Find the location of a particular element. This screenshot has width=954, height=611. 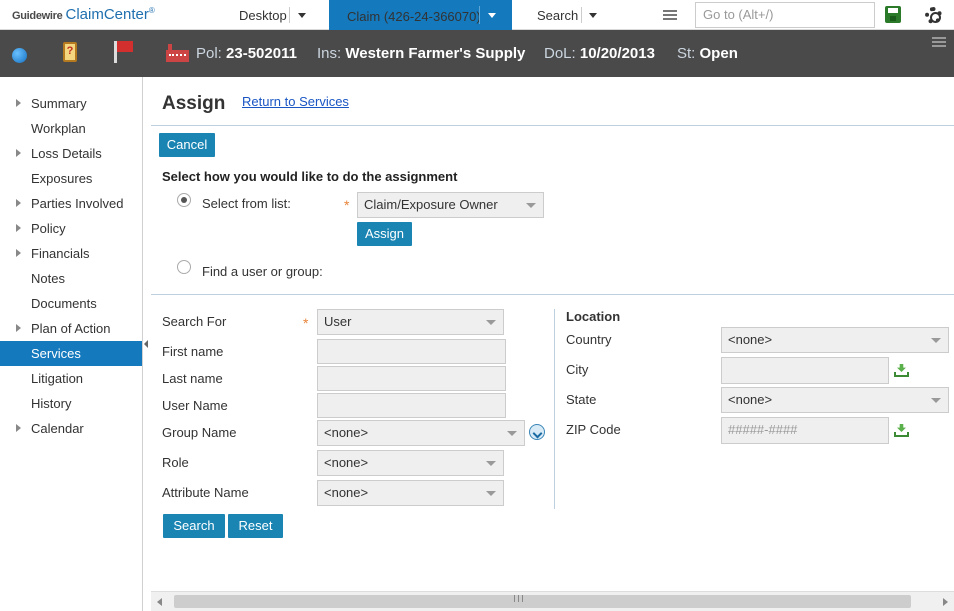

tab-desktop: Desktop is located at coordinates (263, 15).